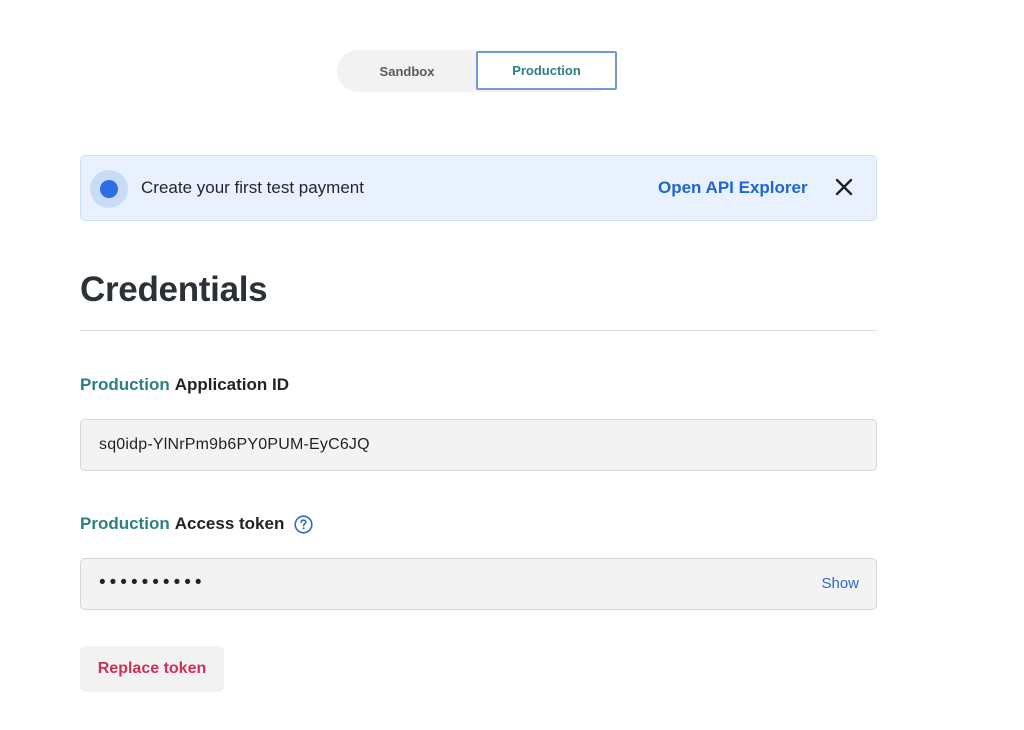 The image size is (1024, 730). Describe the element at coordinates (478, 445) in the screenshot. I see `application-id-field: sq0idp-YlNrPm9b6PY0PUM-EyC6JQ` at that location.